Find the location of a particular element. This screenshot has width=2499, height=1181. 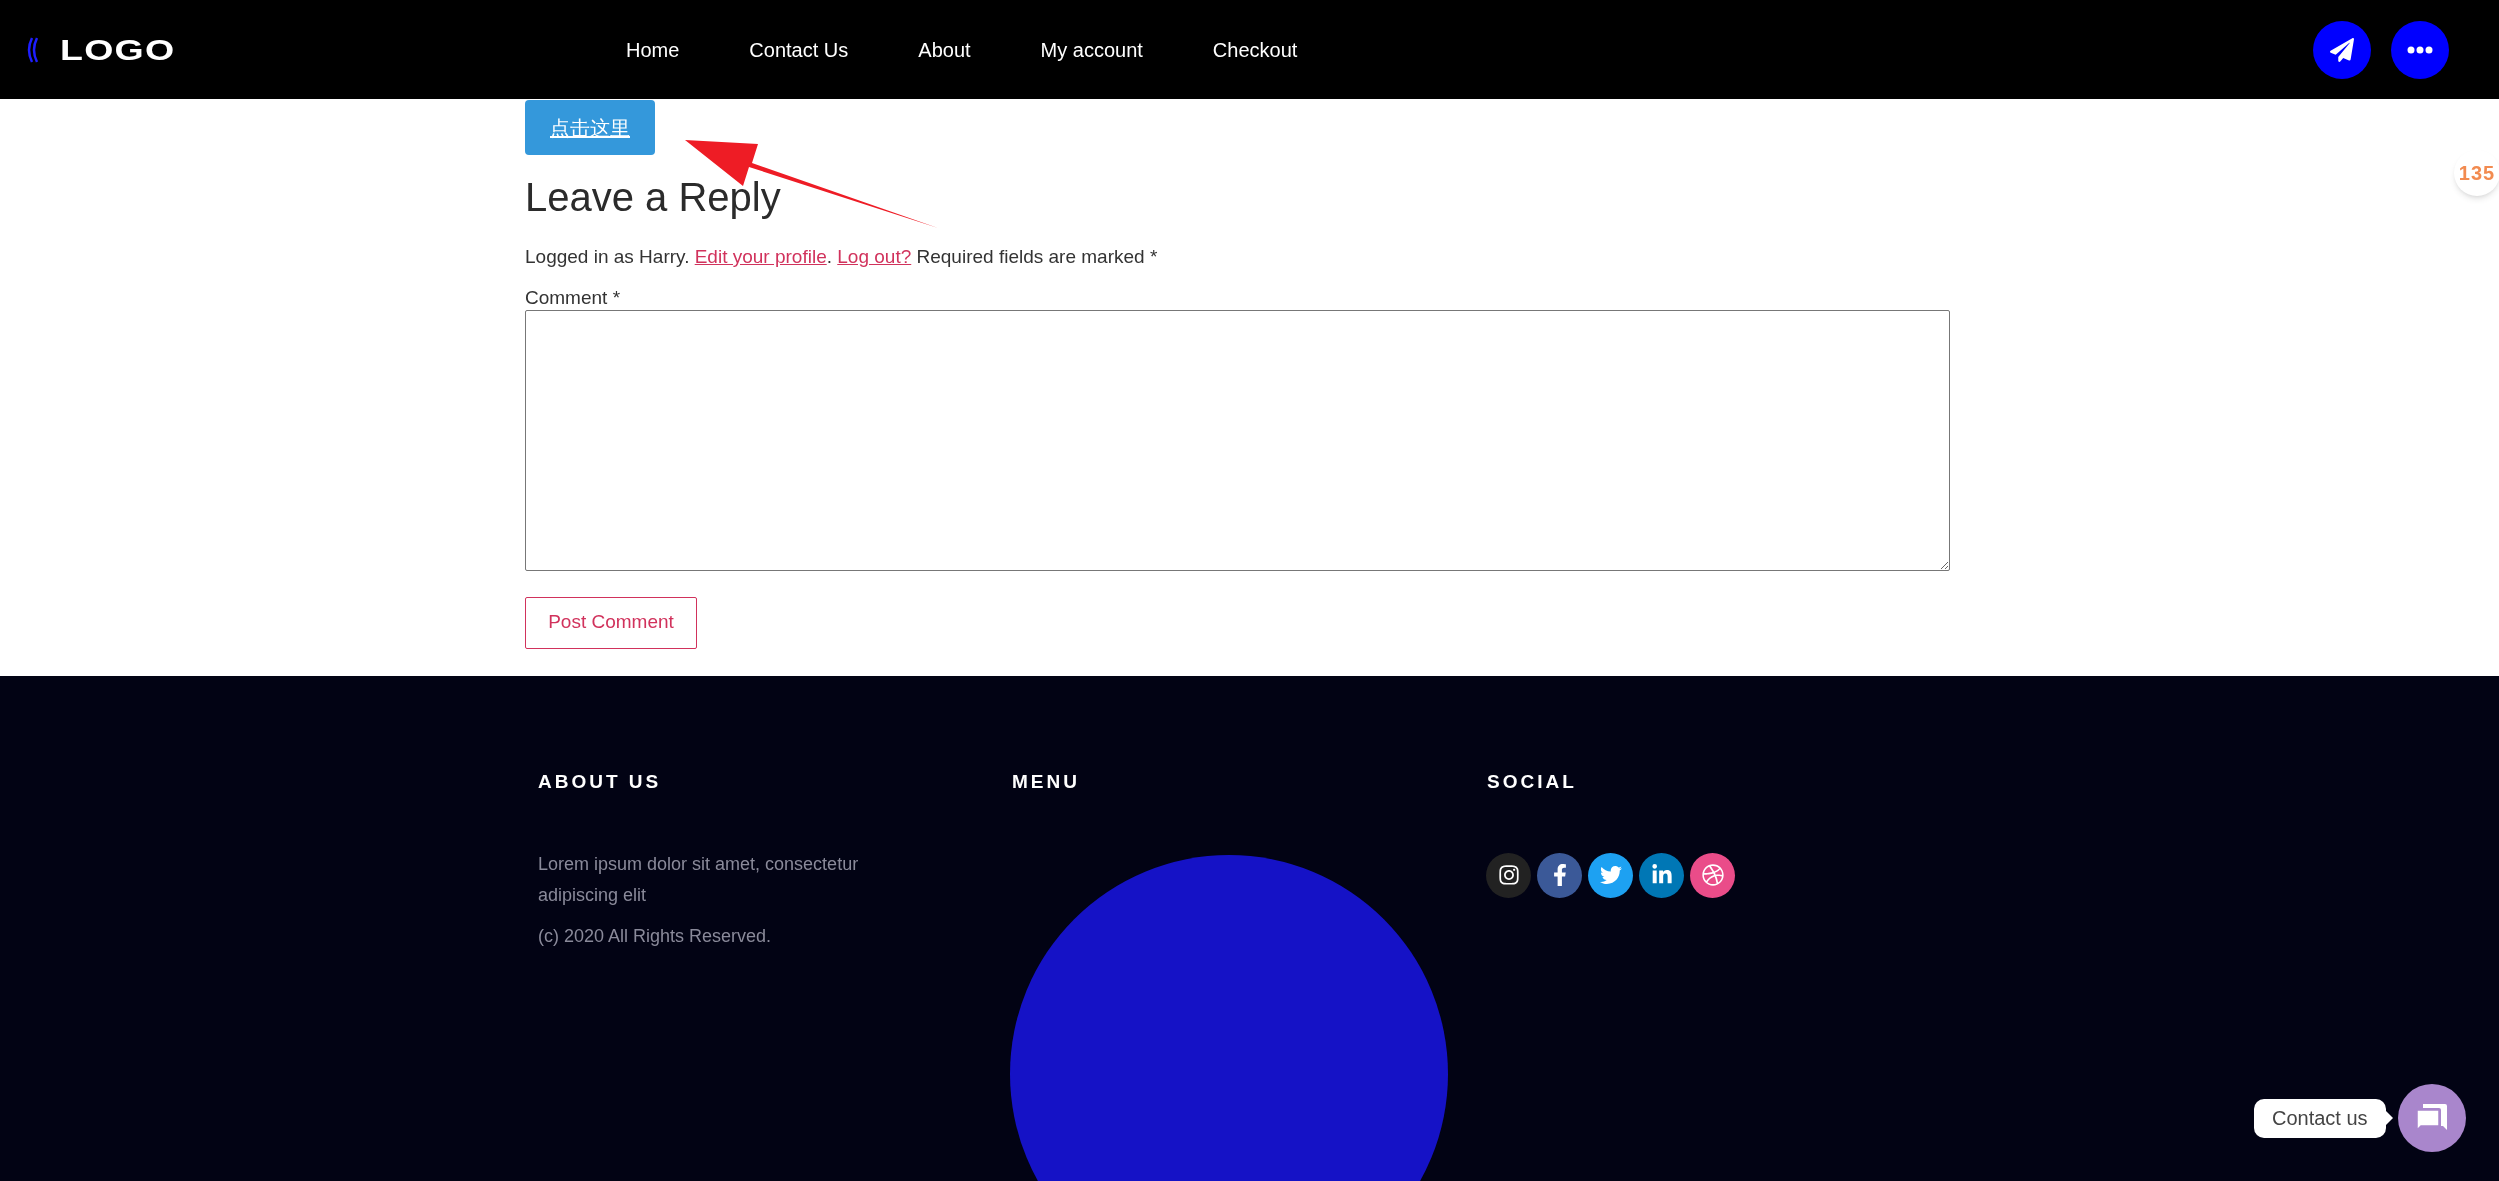

nav-link: Contact Us is located at coordinates (799, 49).